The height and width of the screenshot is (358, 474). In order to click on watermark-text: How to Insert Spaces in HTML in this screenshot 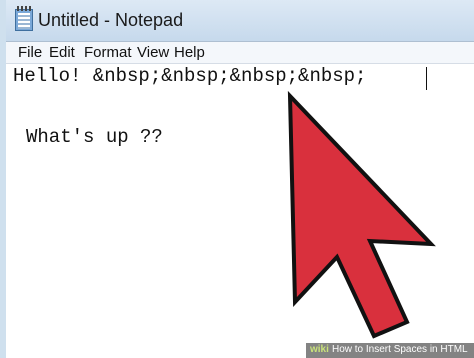, I will do `click(400, 349)`.